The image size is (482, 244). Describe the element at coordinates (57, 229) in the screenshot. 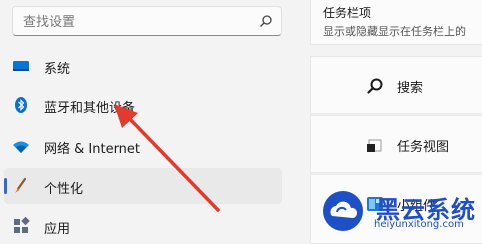

I see `sidebar-item-label: 应用` at that location.